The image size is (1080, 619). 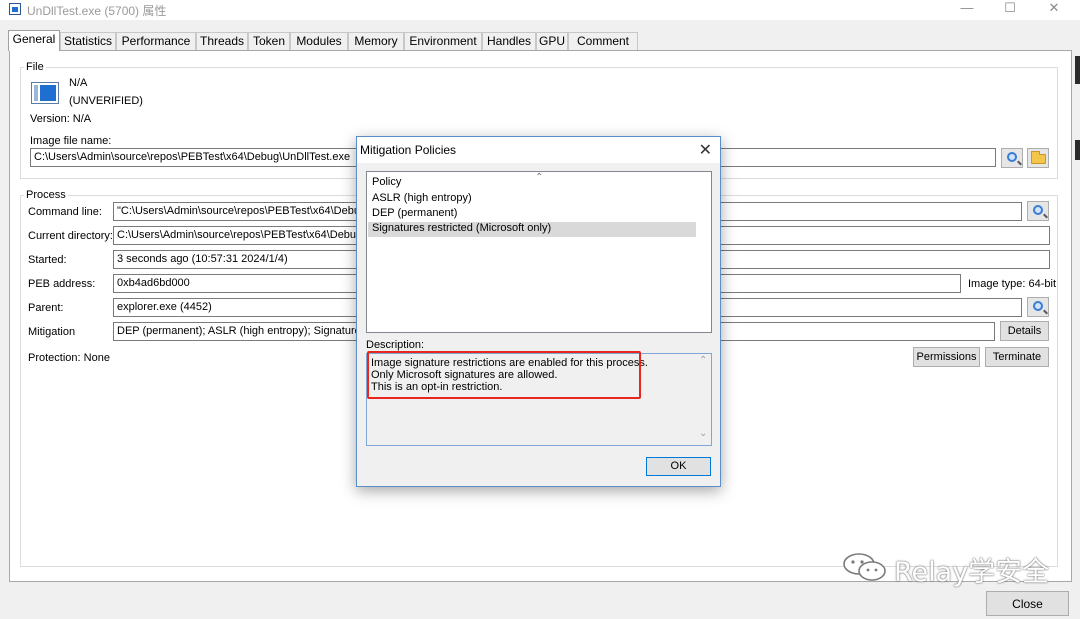 I want to click on window-title: UnDllTest.exe (5700) 属性, so click(x=97, y=11).